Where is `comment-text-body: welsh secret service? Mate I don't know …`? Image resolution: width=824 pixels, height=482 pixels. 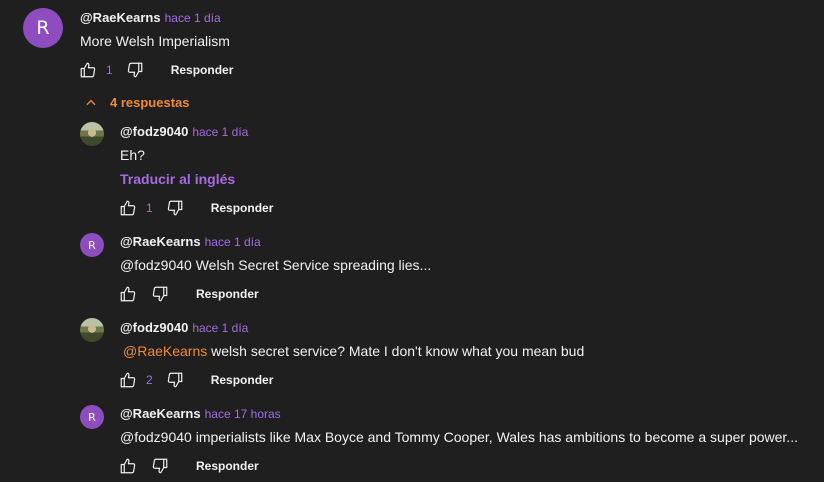
comment-text-body: welsh secret service? Mate I don't know … is located at coordinates (396, 351).